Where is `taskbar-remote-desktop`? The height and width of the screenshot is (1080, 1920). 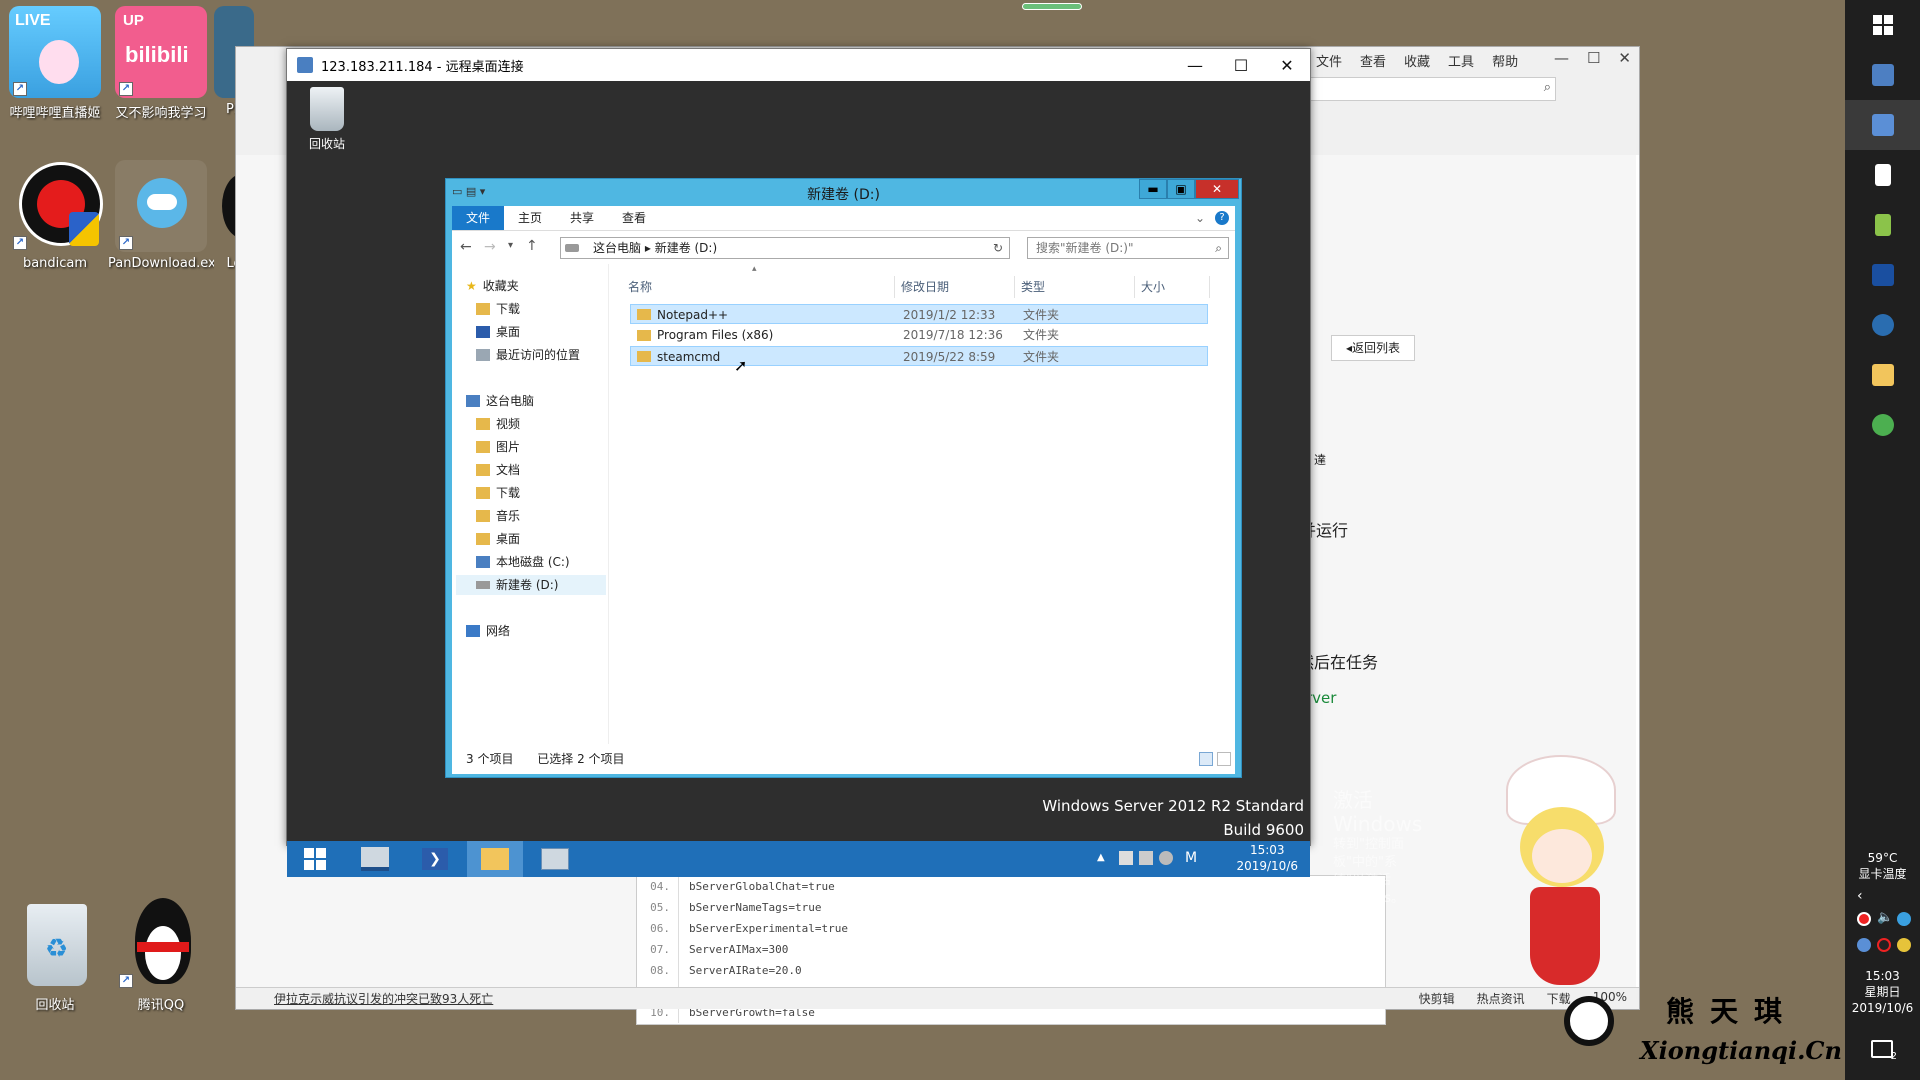
taskbar-remote-desktop is located at coordinates (1882, 125).